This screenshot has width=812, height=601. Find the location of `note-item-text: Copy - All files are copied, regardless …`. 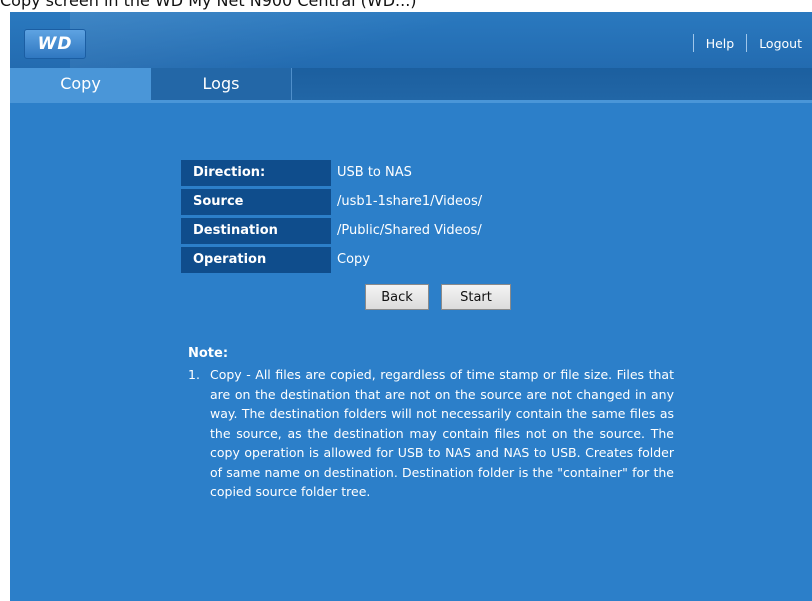

note-item-text: Copy - All files are copied, regardless … is located at coordinates (442, 433).